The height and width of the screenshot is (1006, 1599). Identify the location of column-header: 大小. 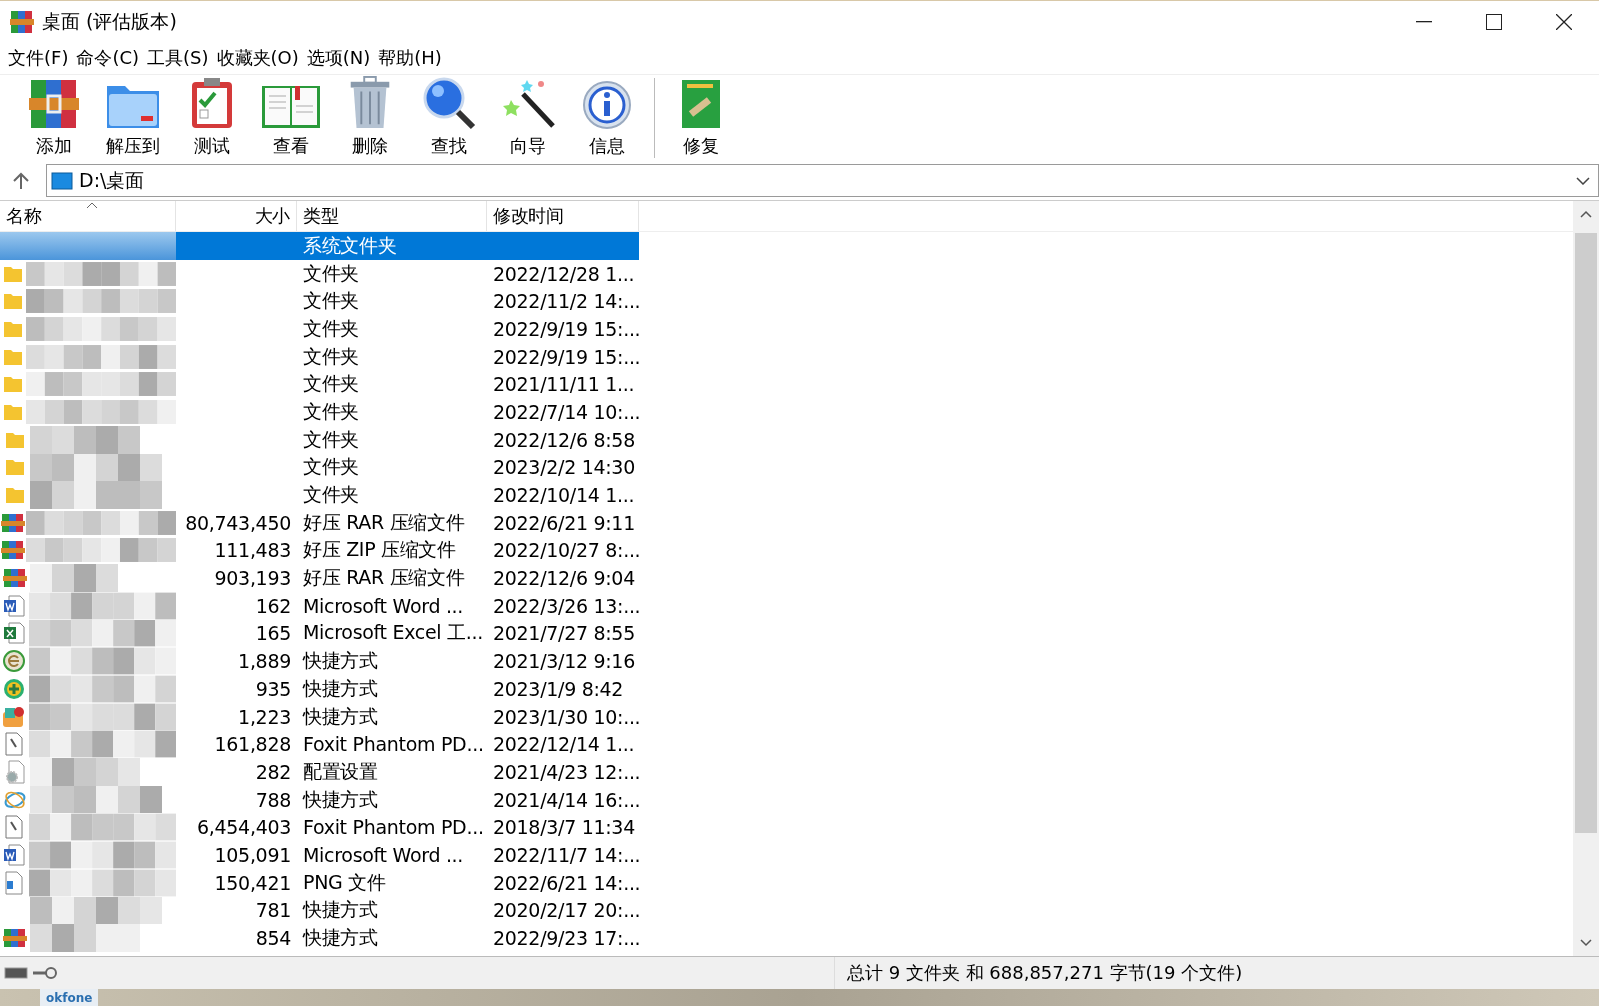
(236, 216).